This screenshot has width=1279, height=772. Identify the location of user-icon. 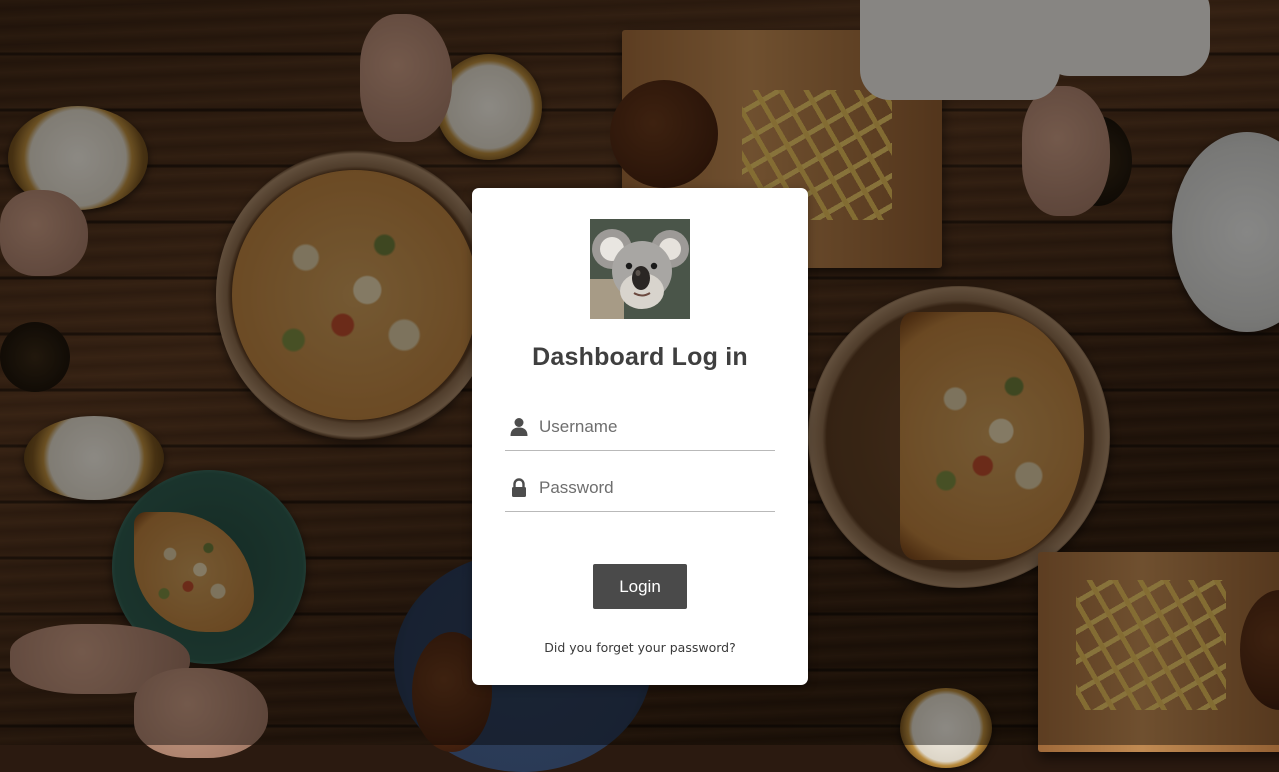
(519, 427).